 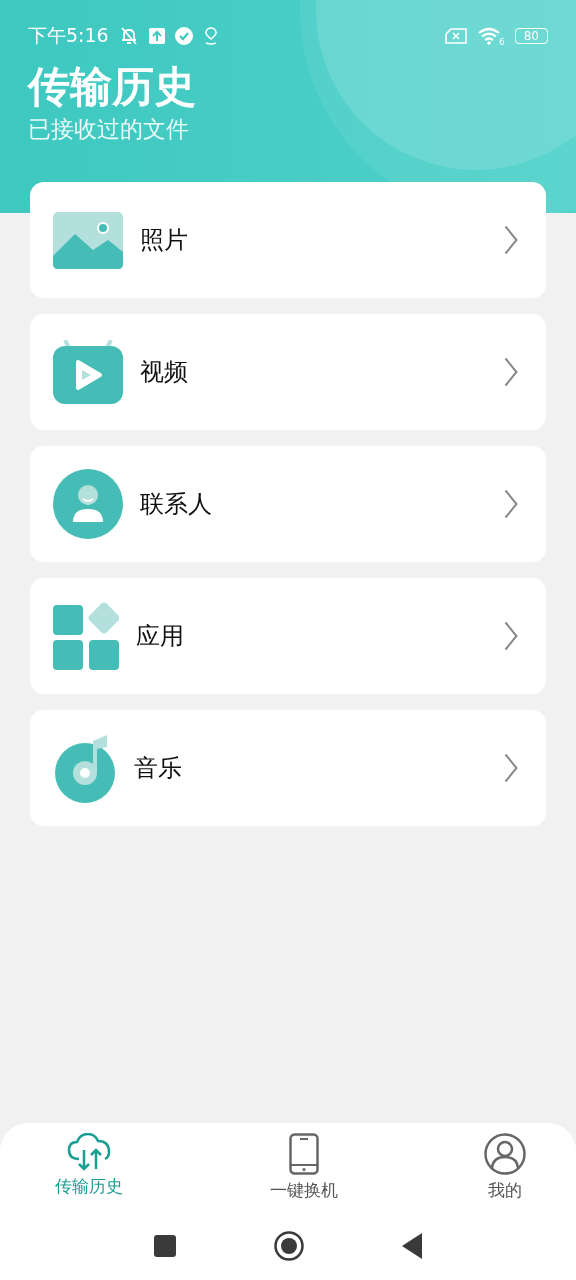 What do you see at coordinates (68, 35) in the screenshot?
I see `status-time: 下午5:16` at bounding box center [68, 35].